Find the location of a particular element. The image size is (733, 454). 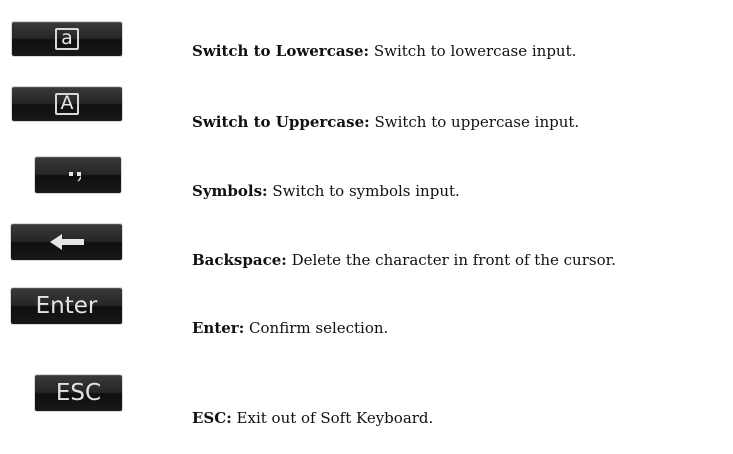

uppercase-text: Switch to uppercase input. is located at coordinates (477, 122).